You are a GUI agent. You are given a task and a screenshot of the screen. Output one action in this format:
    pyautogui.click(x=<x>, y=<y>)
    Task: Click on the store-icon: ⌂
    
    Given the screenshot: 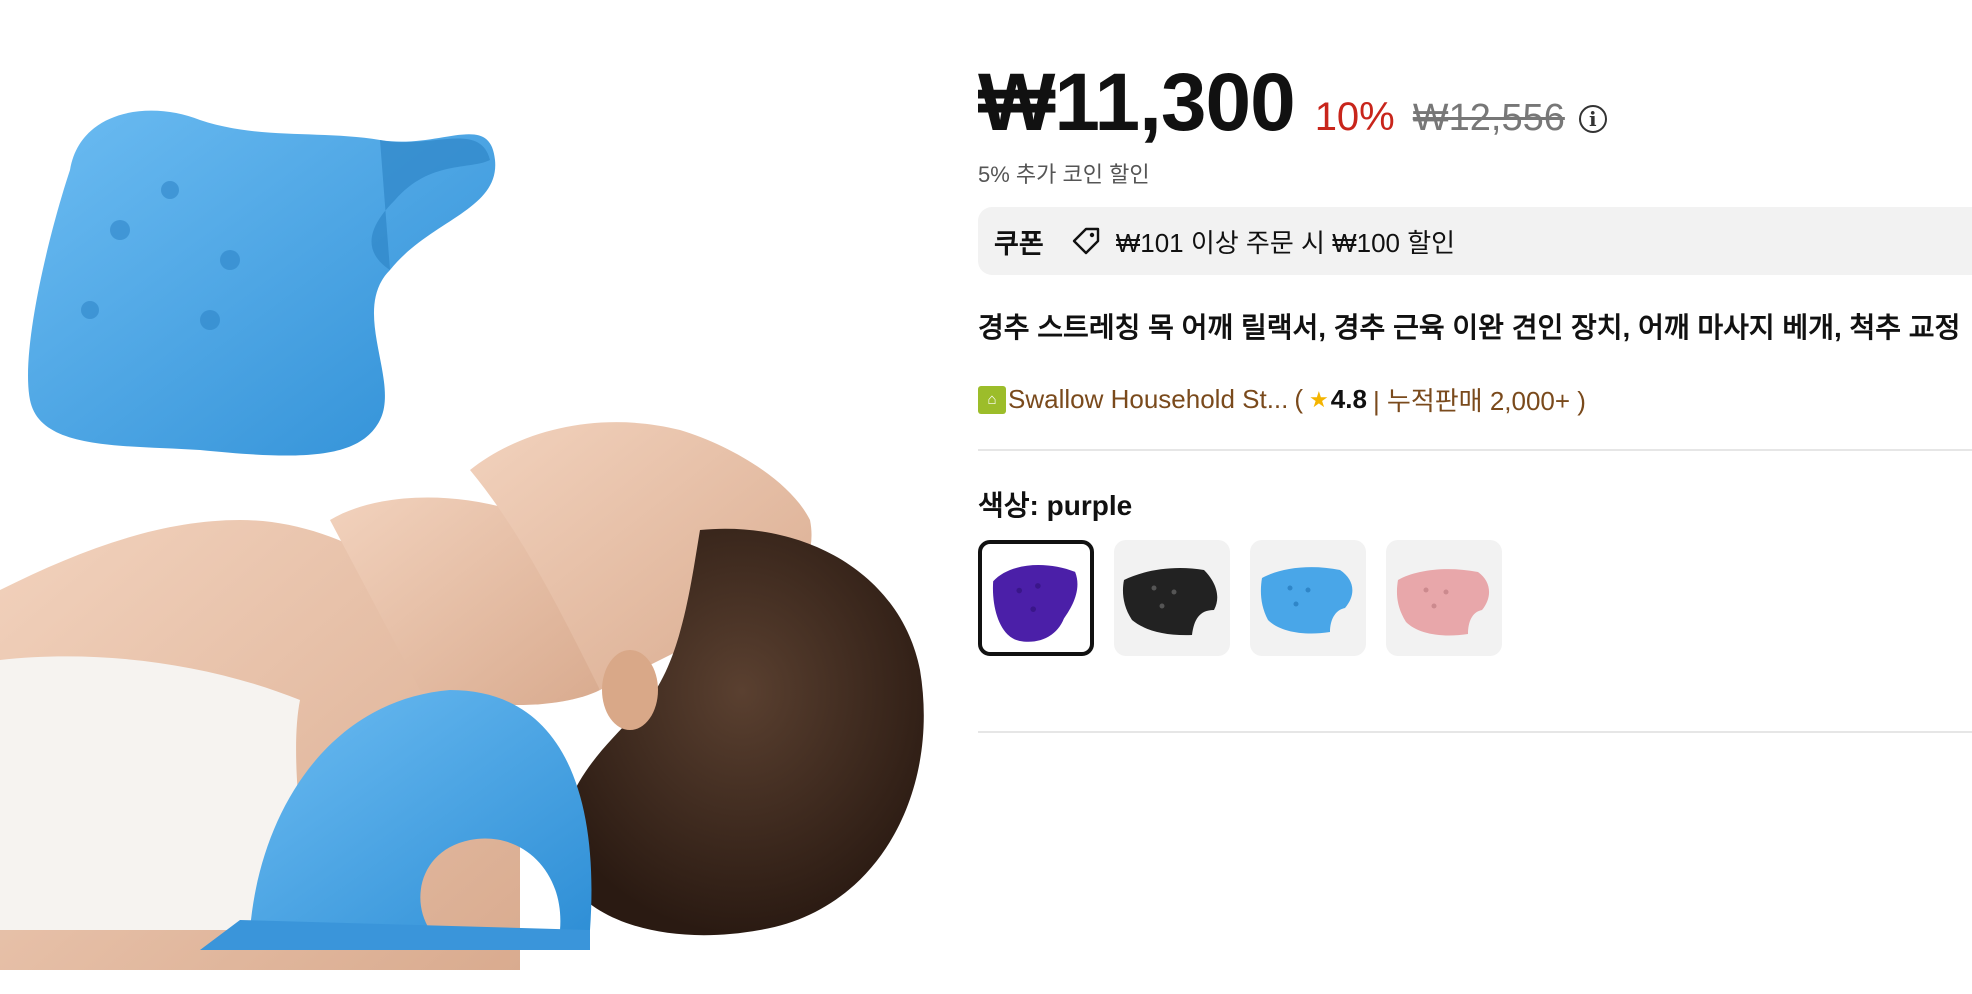 What is the action you would take?
    pyautogui.click(x=992, y=399)
    